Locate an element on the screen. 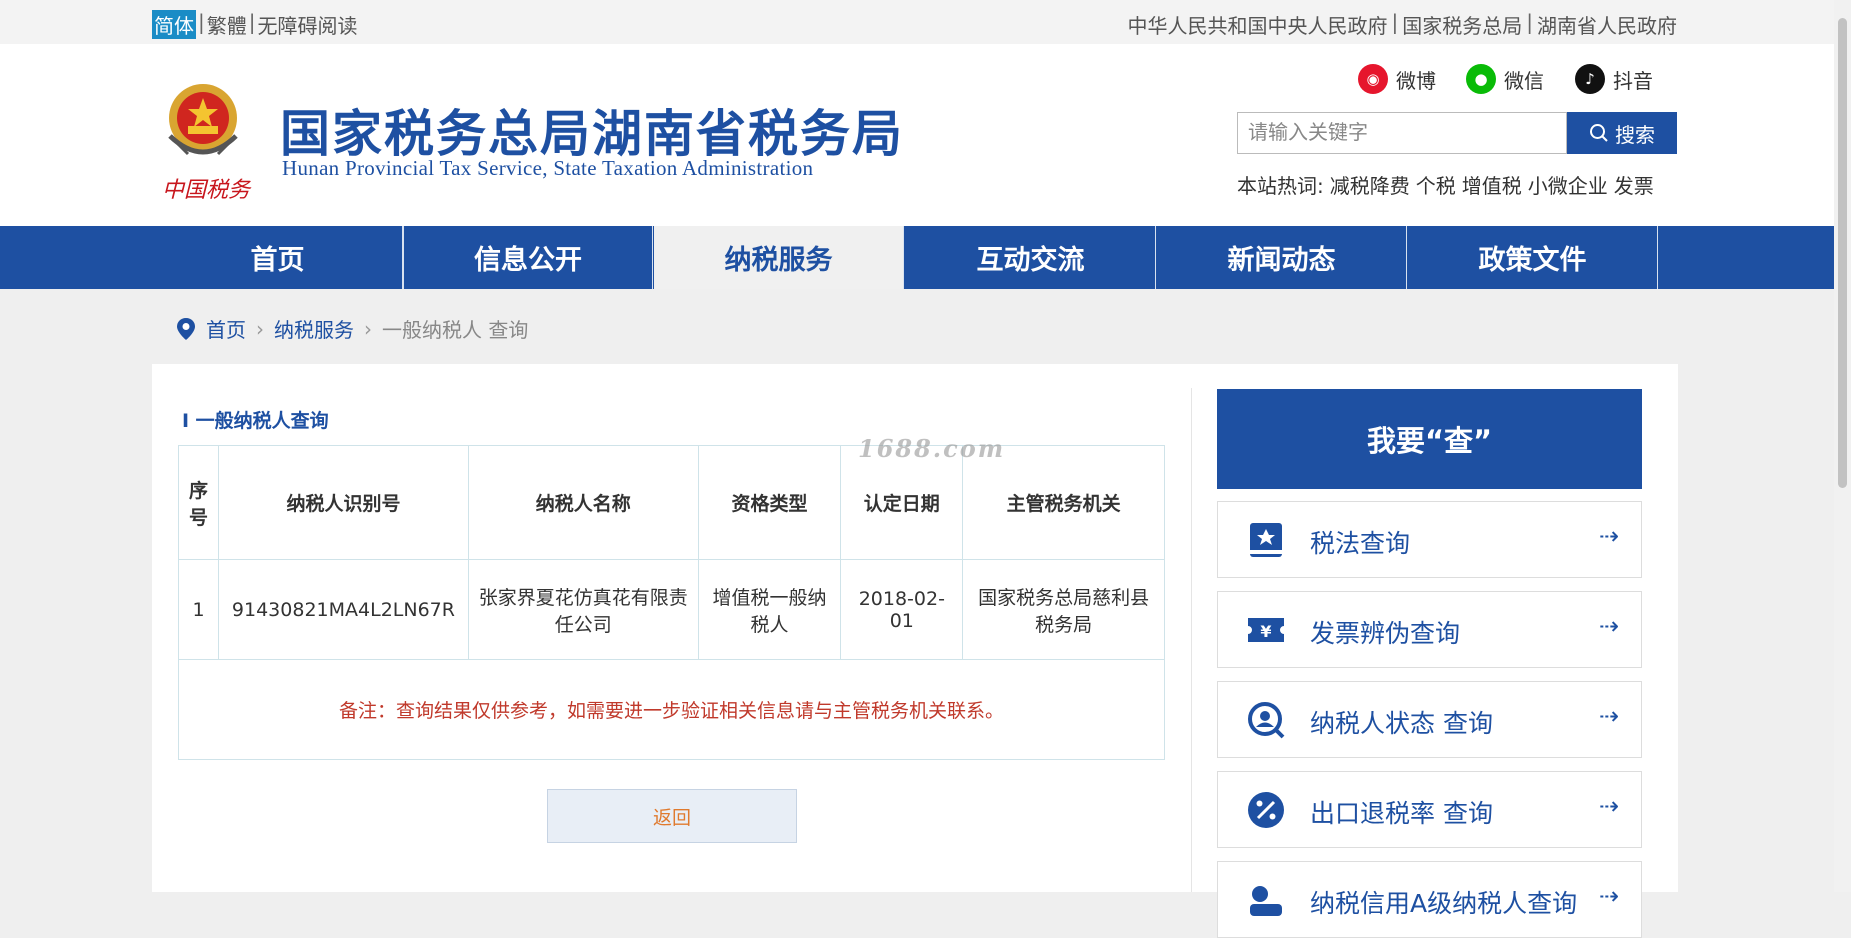 The height and width of the screenshot is (938, 1851). sidebar-item-invoice: ¥ 发票辨伪查询 ⇢ is located at coordinates (1429, 629).